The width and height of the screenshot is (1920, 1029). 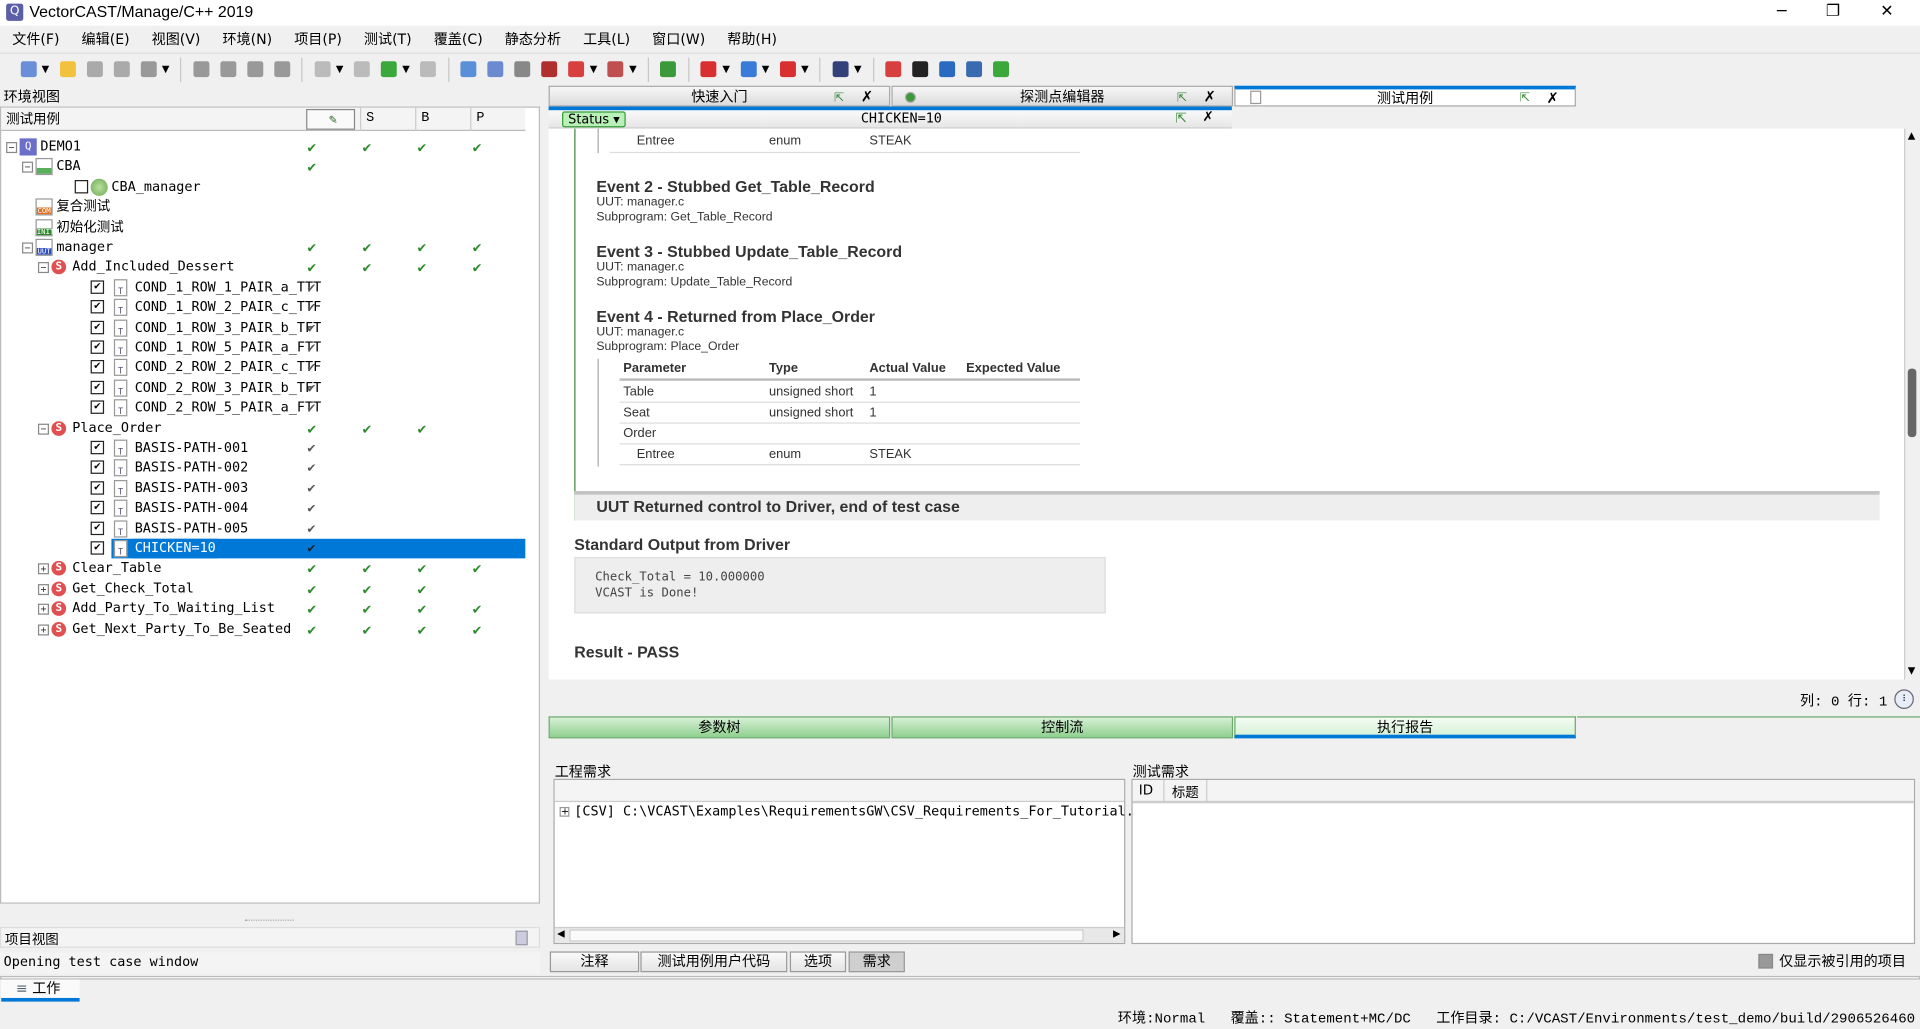 What do you see at coordinates (594, 962) in the screenshot?
I see `bottom-button: 注释` at bounding box center [594, 962].